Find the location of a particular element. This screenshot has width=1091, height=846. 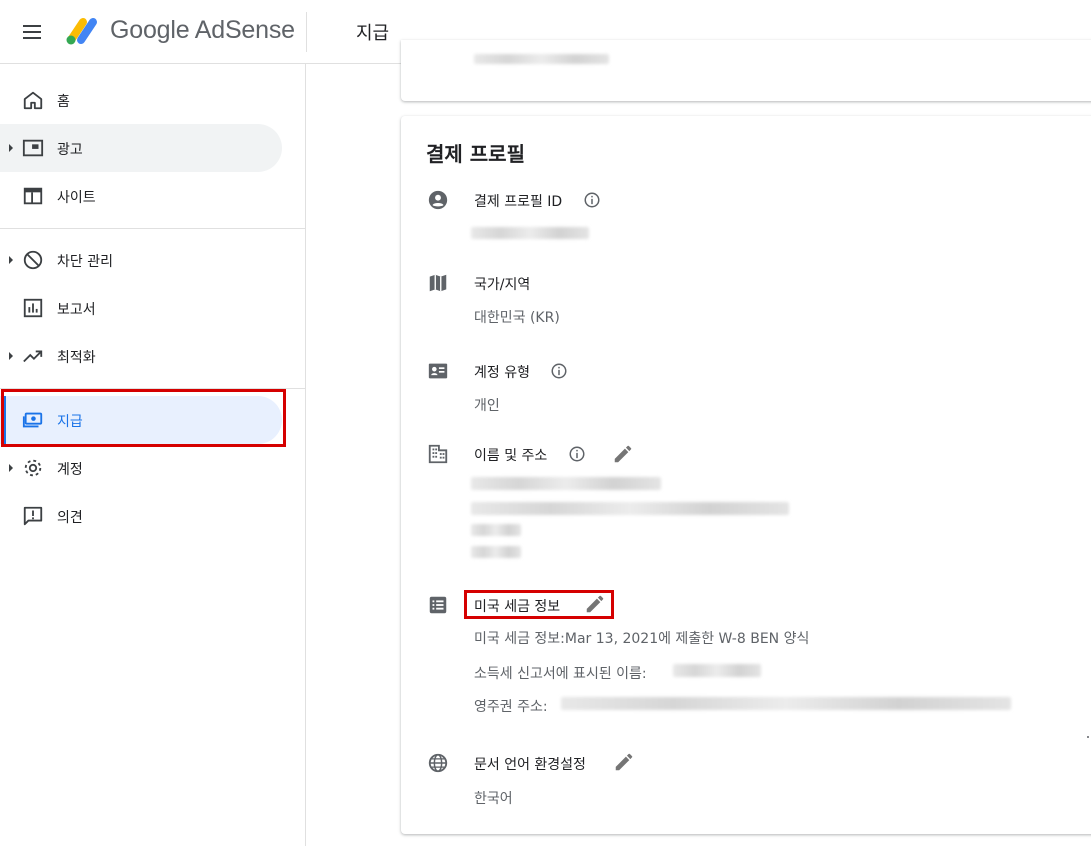

previous-card is located at coordinates (746, 70).